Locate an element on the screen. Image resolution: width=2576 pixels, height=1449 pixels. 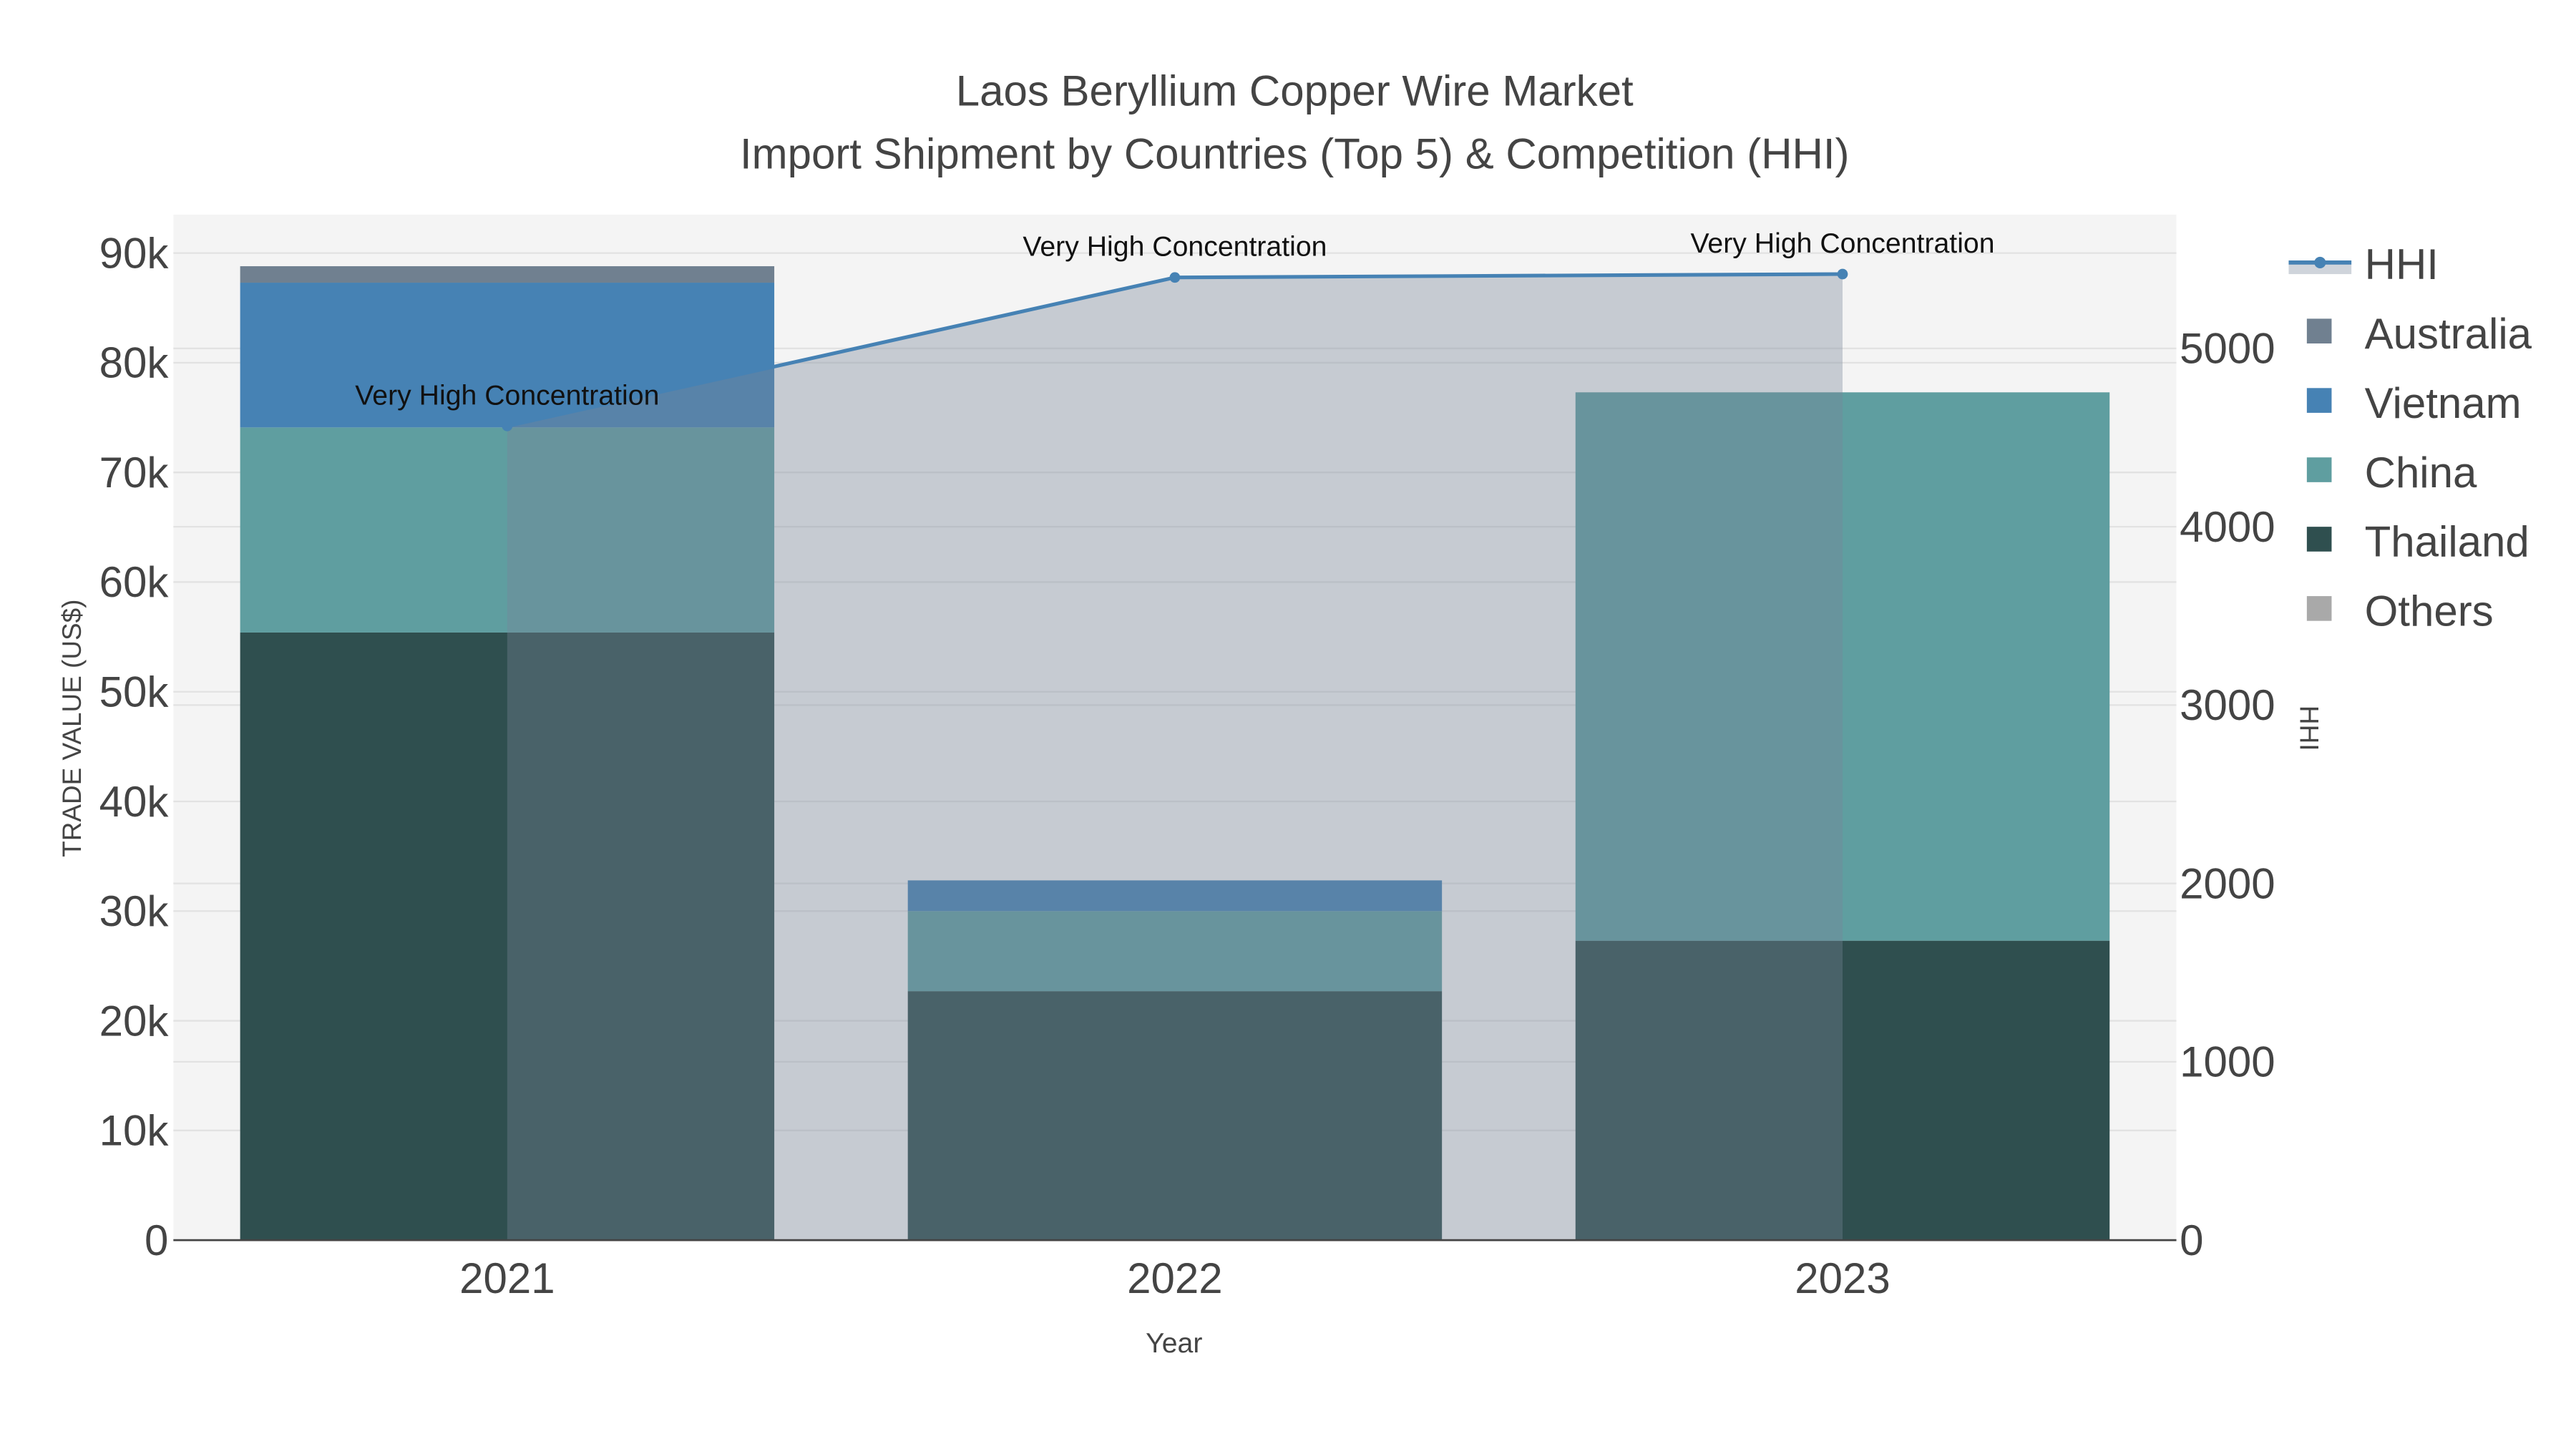
y2-tick-label: 4000 is located at coordinates (2227, 527).